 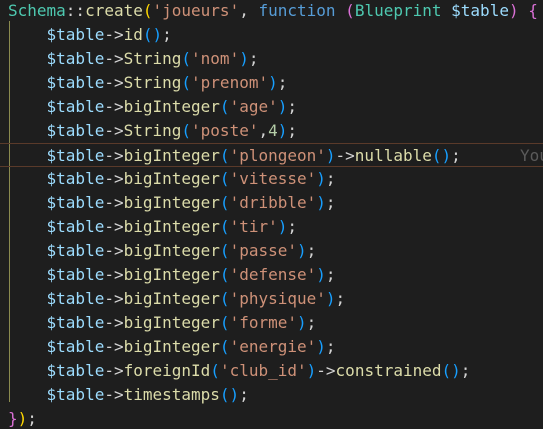 I want to click on code-token: 'tir', so click(x=253, y=226).